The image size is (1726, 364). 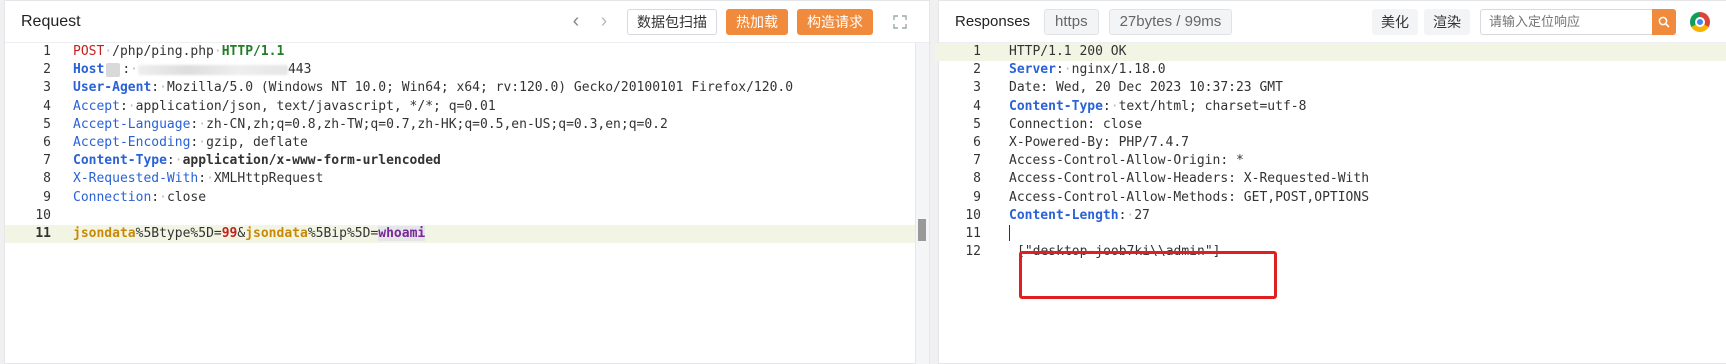 What do you see at coordinates (576, 22) in the screenshot?
I see `back-arrow-icon: ‹` at bounding box center [576, 22].